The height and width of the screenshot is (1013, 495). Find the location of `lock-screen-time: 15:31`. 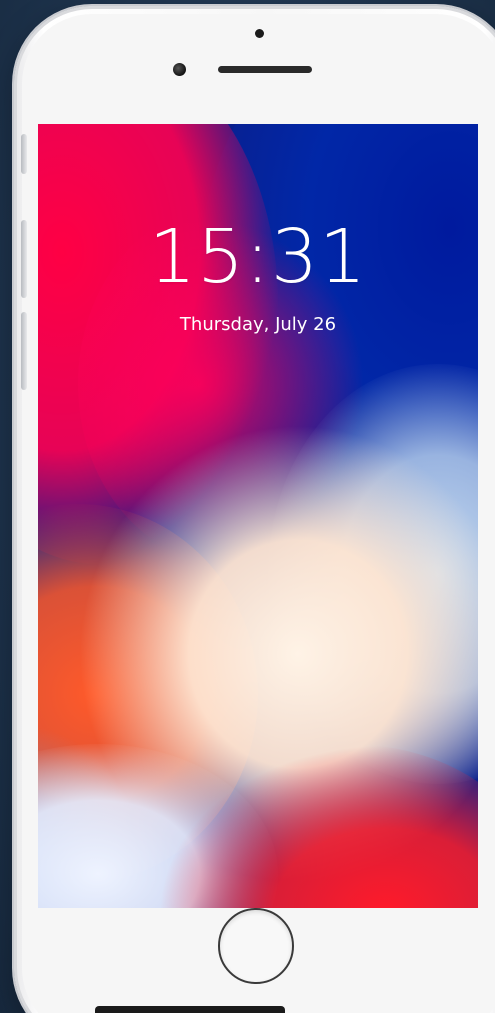

lock-screen-time: 15:31 is located at coordinates (258, 257).